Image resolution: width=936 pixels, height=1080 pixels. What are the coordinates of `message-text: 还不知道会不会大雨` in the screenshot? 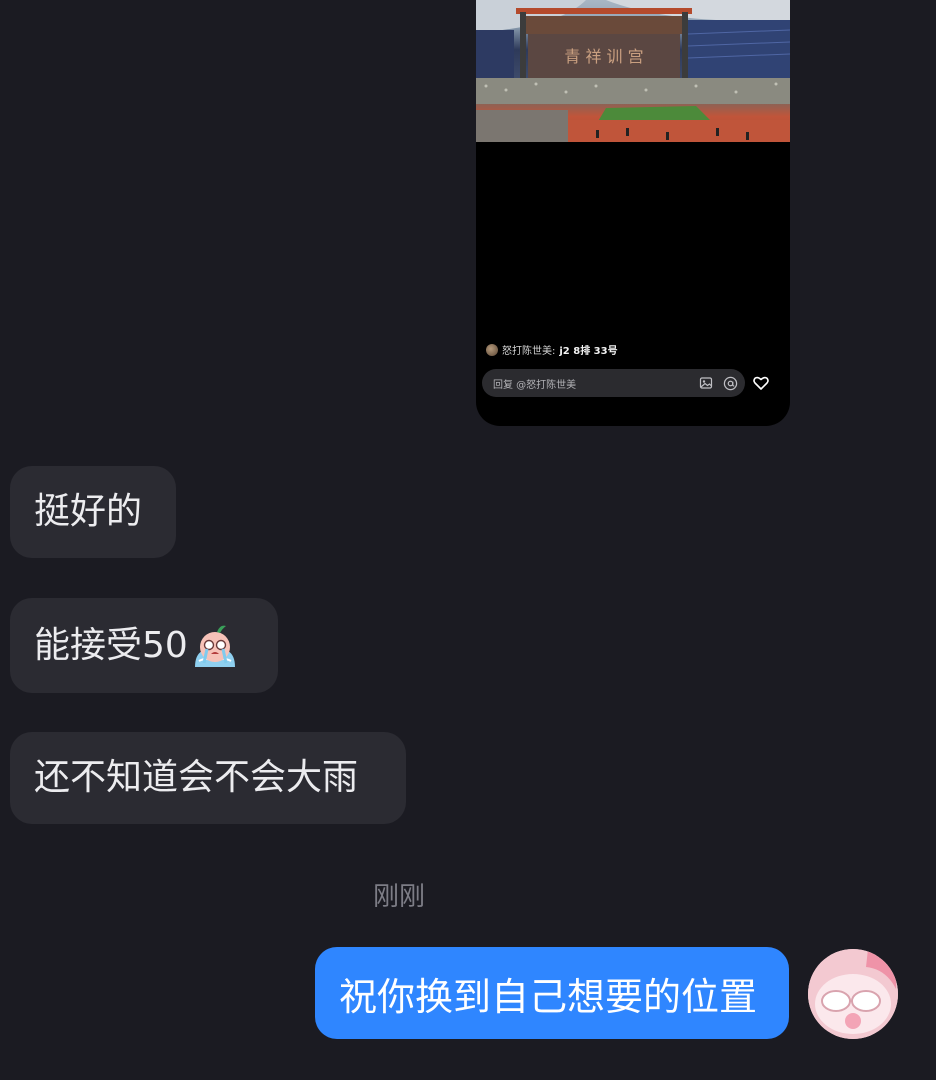 It's located at (196, 777).